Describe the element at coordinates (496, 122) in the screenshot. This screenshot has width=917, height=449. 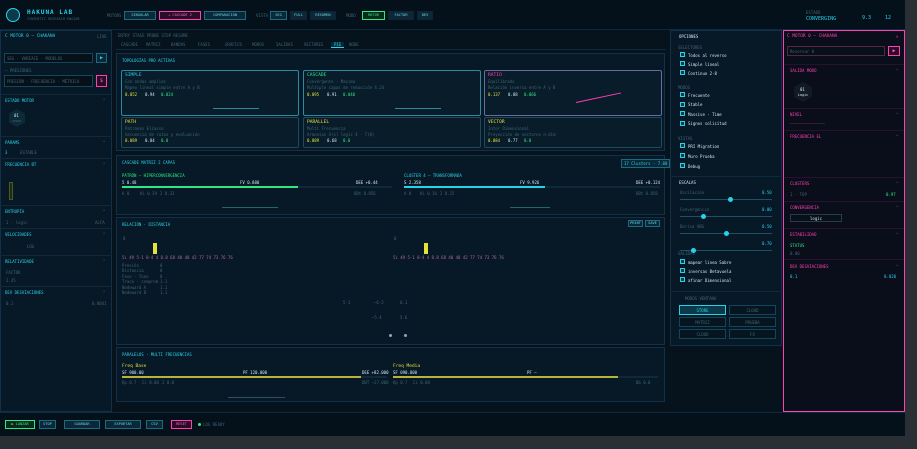
I see `topology-card-name: VECTOR` at that location.